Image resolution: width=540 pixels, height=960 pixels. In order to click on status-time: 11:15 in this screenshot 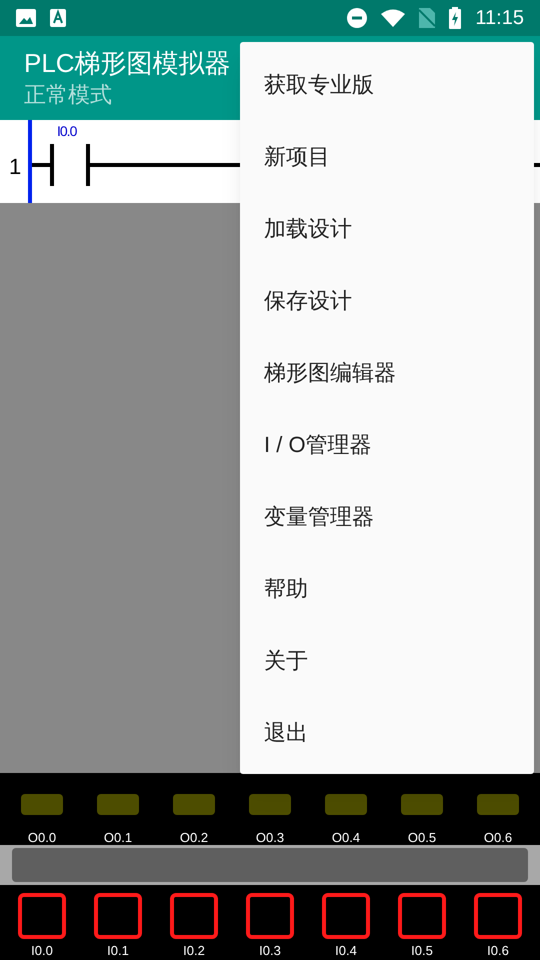, I will do `click(499, 18)`.